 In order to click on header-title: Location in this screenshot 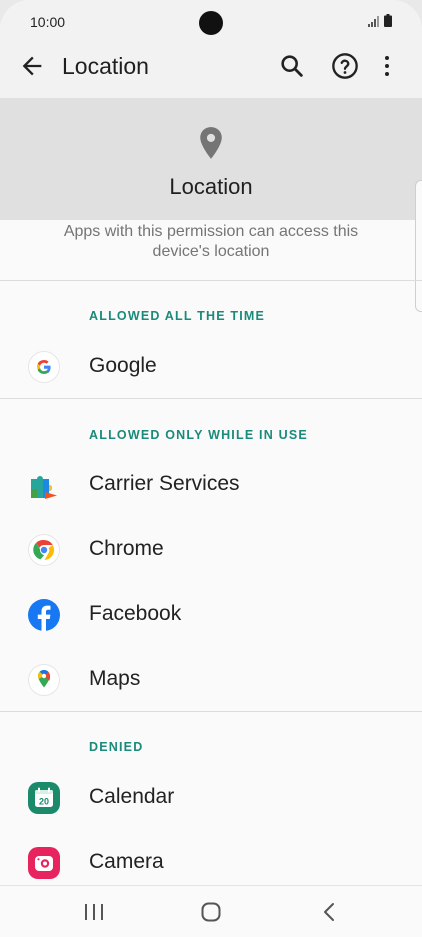, I will do `click(211, 186)`.